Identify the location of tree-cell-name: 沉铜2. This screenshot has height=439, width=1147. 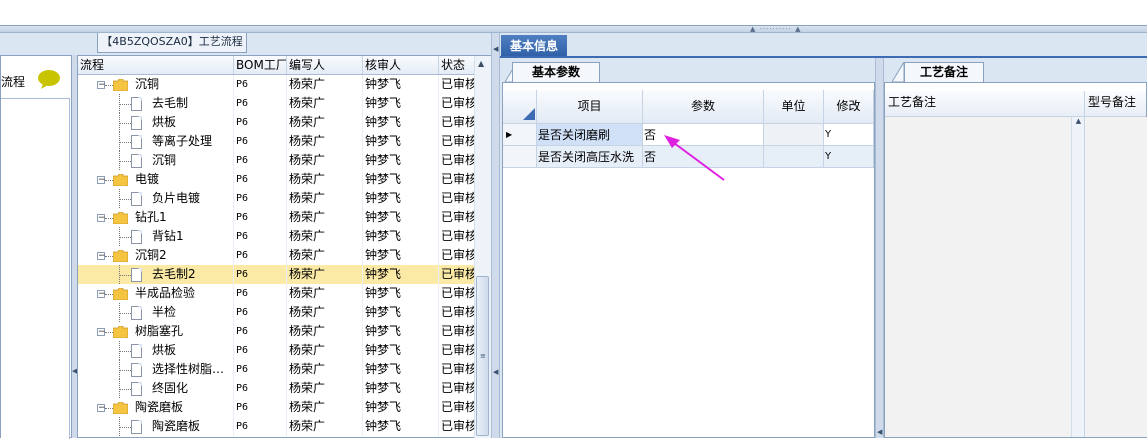
(183, 255).